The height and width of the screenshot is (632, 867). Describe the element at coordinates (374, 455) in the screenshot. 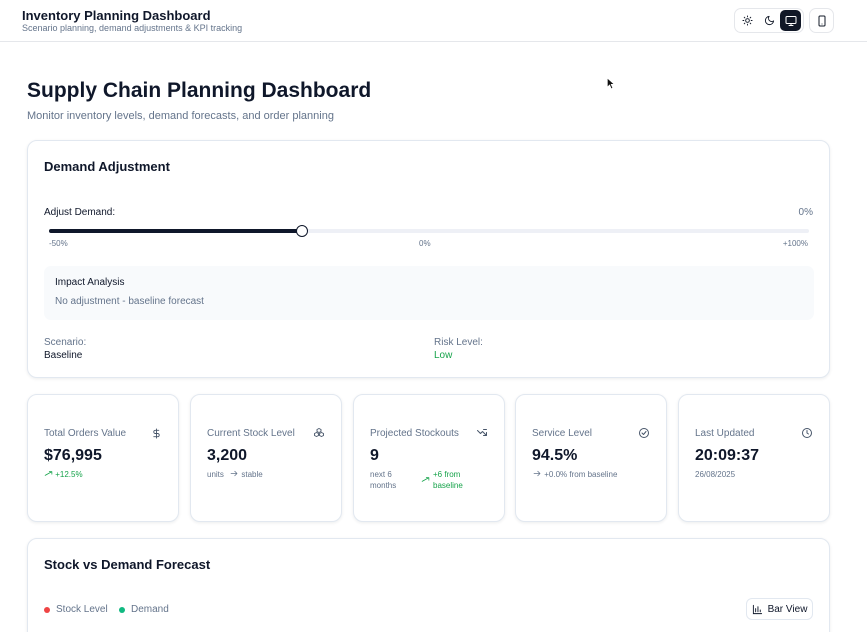

I see `kpi-value: 9` at that location.